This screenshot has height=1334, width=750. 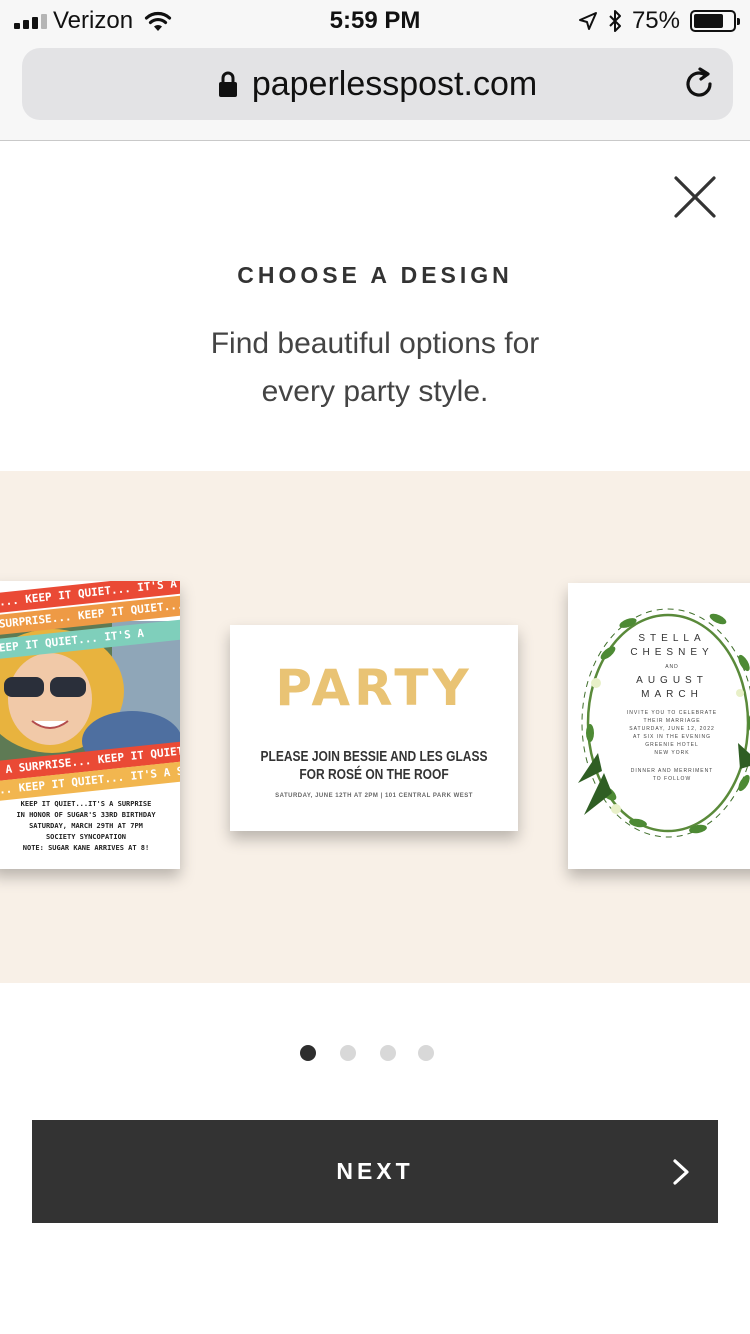 What do you see at coordinates (86, 815) in the screenshot?
I see `card-line: IN HONOR OF SUGAR'S 33RD BIRTHDAY` at bounding box center [86, 815].